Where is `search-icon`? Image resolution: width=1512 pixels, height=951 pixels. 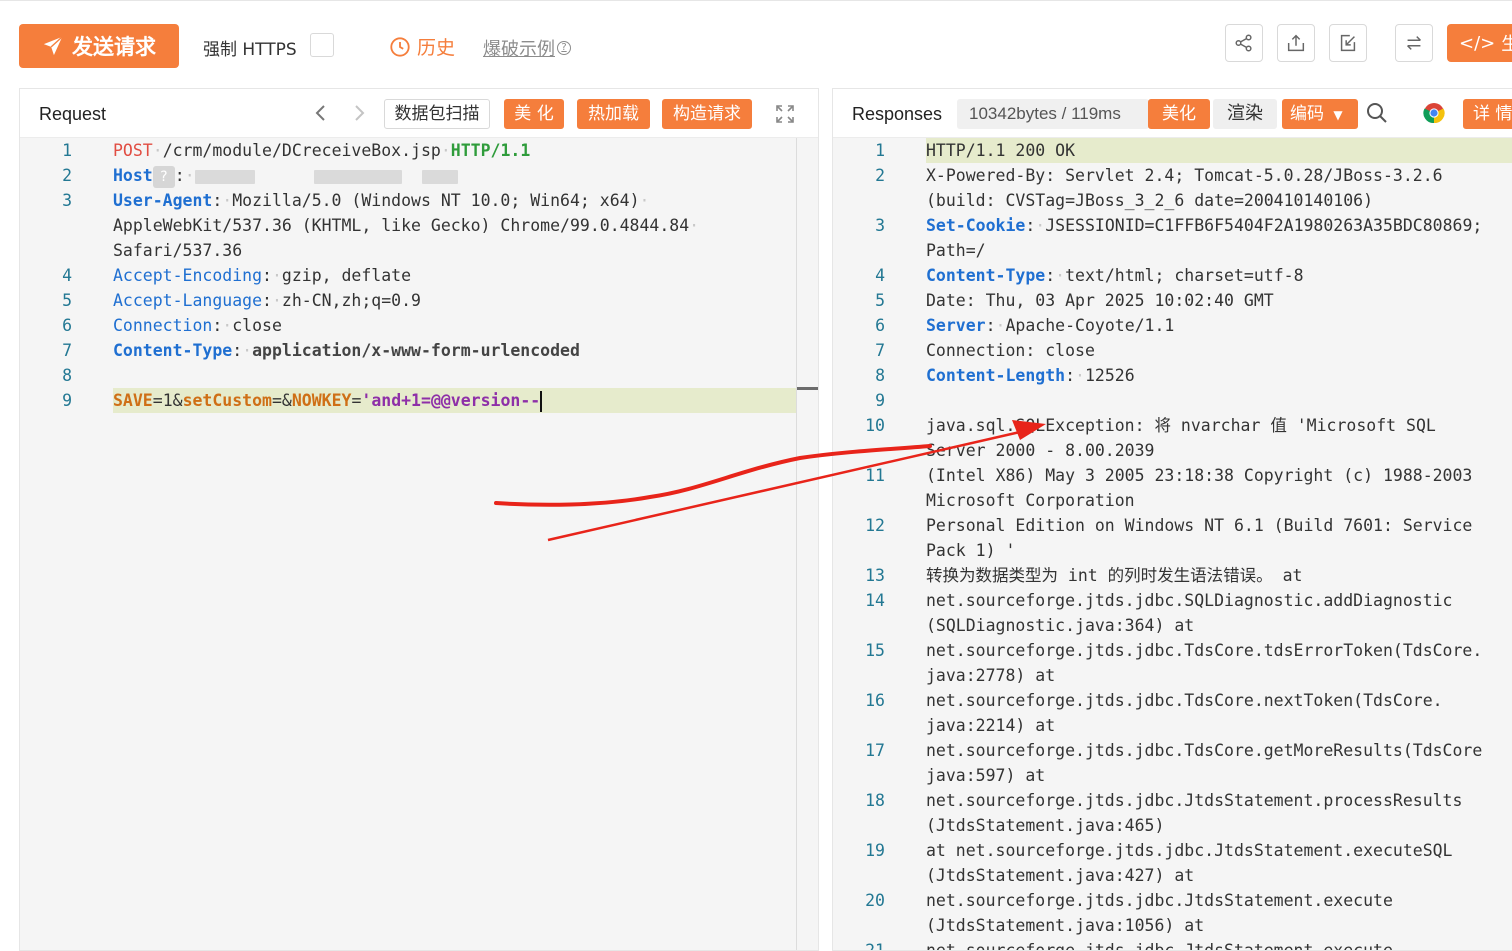 search-icon is located at coordinates (1377, 113).